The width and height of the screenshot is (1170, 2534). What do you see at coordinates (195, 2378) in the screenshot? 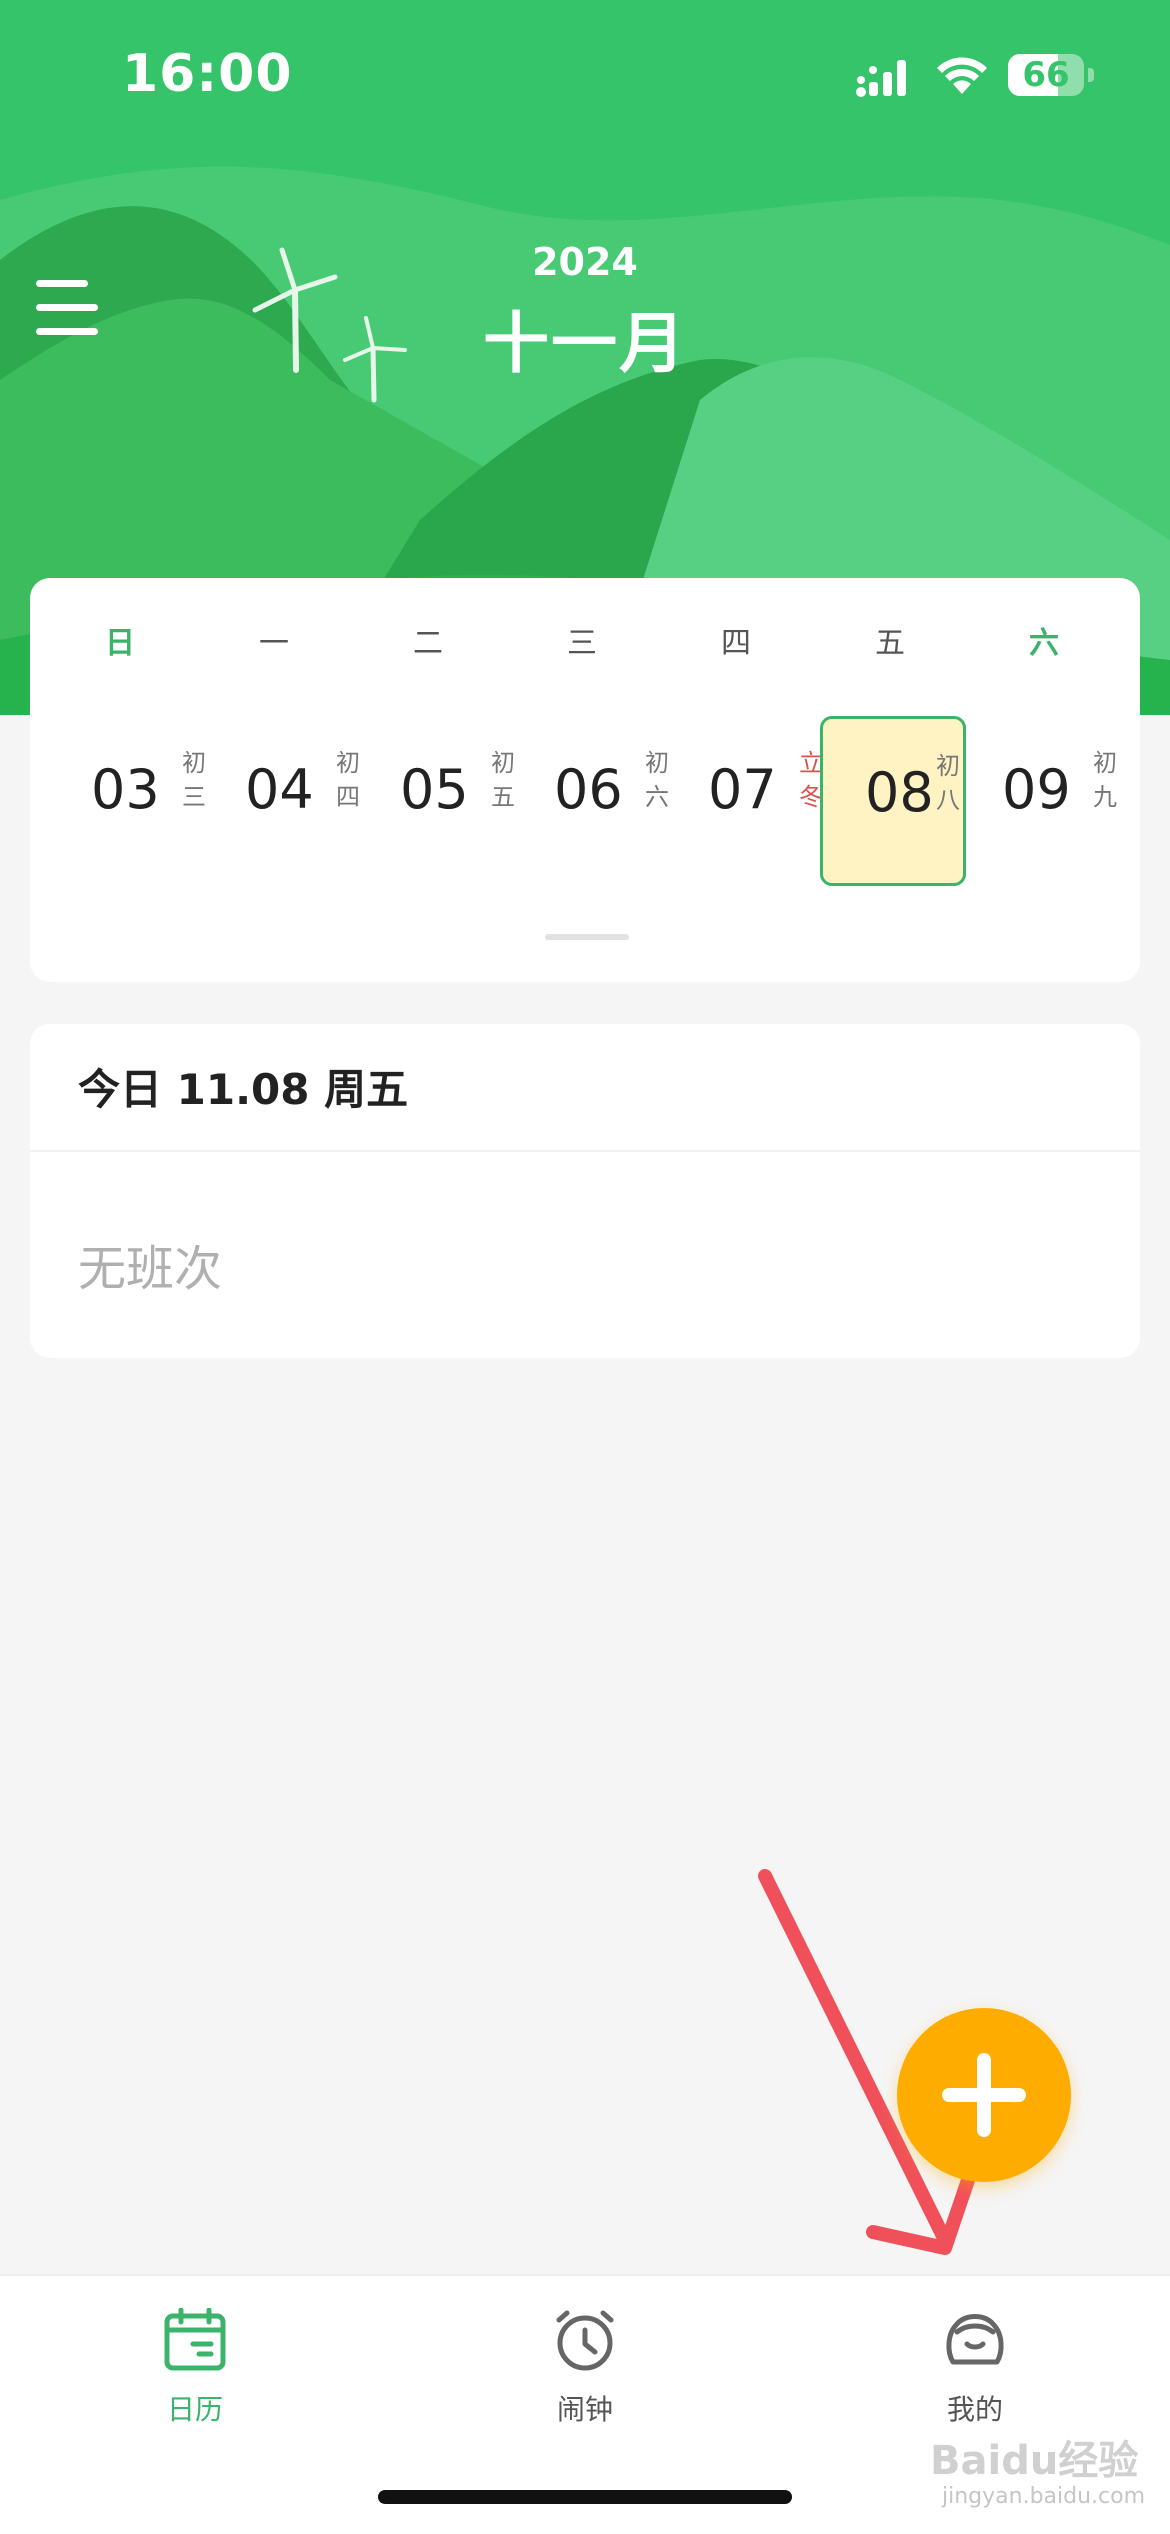
I see `tab-calendar: 日历` at bounding box center [195, 2378].